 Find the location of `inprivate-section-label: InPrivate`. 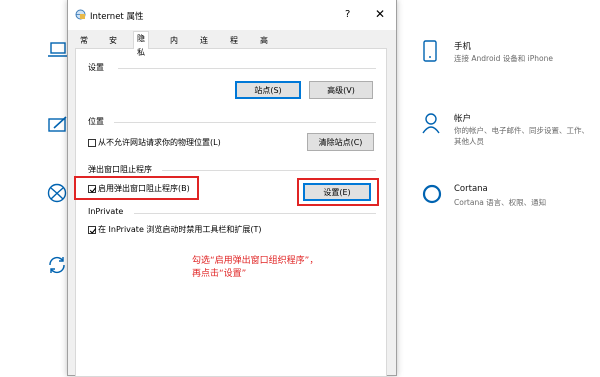

inprivate-section-label: InPrivate is located at coordinates (106, 211).